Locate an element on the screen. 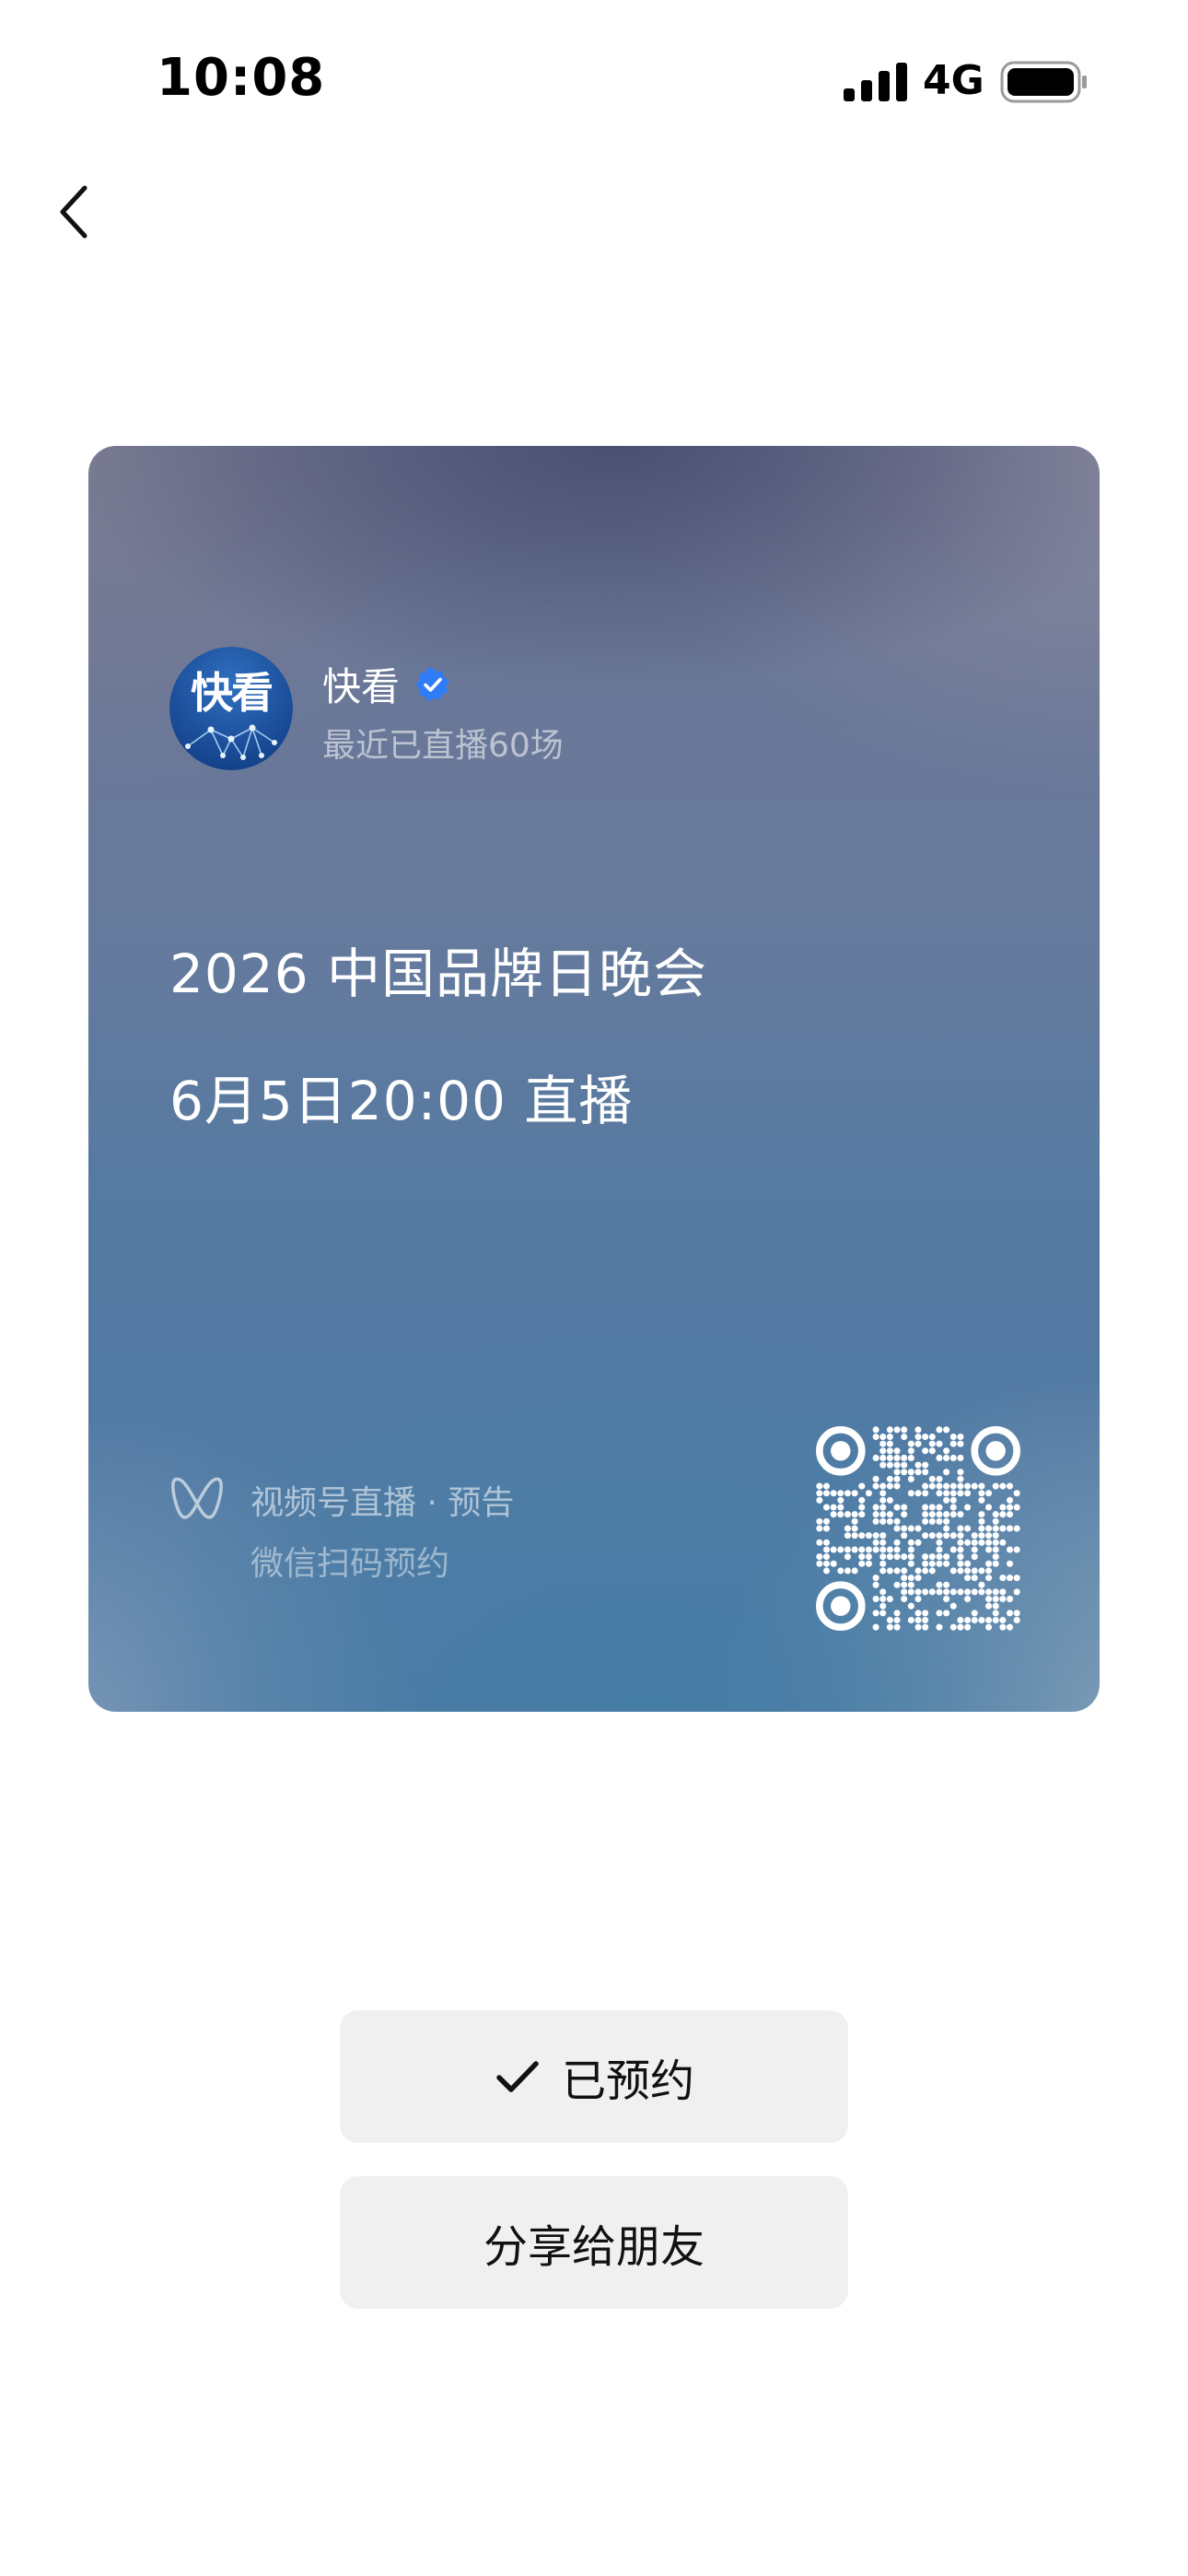  event-title: 2026 中国品牌日晚会 is located at coordinates (438, 974).